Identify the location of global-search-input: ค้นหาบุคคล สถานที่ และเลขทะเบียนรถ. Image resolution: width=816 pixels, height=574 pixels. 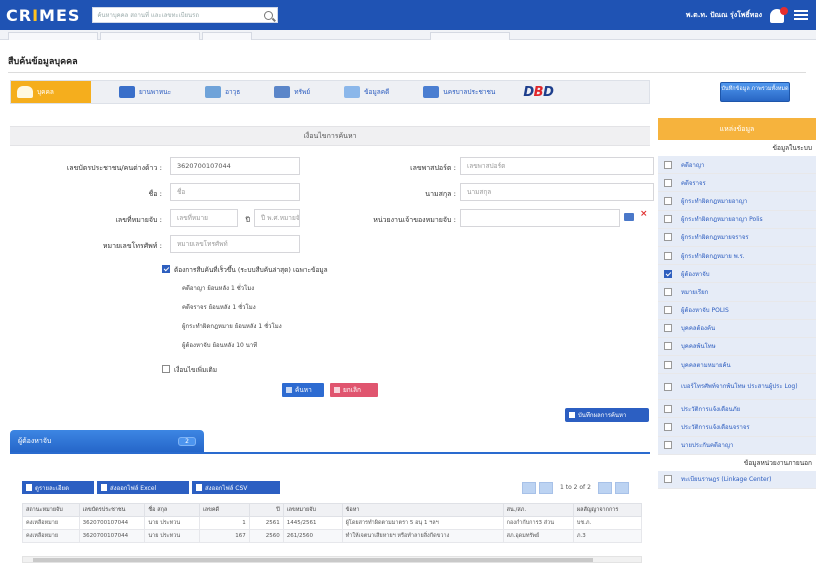
(185, 15).